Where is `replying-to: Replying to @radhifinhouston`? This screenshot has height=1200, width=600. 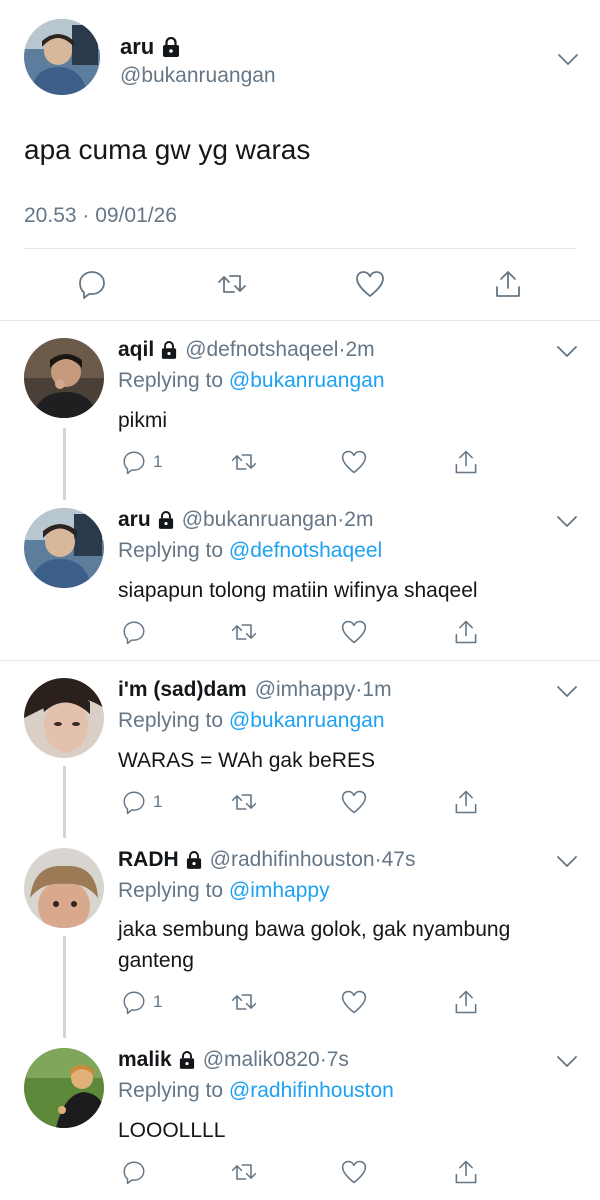 replying-to: Replying to @radhifinhouston is located at coordinates (256, 1091).